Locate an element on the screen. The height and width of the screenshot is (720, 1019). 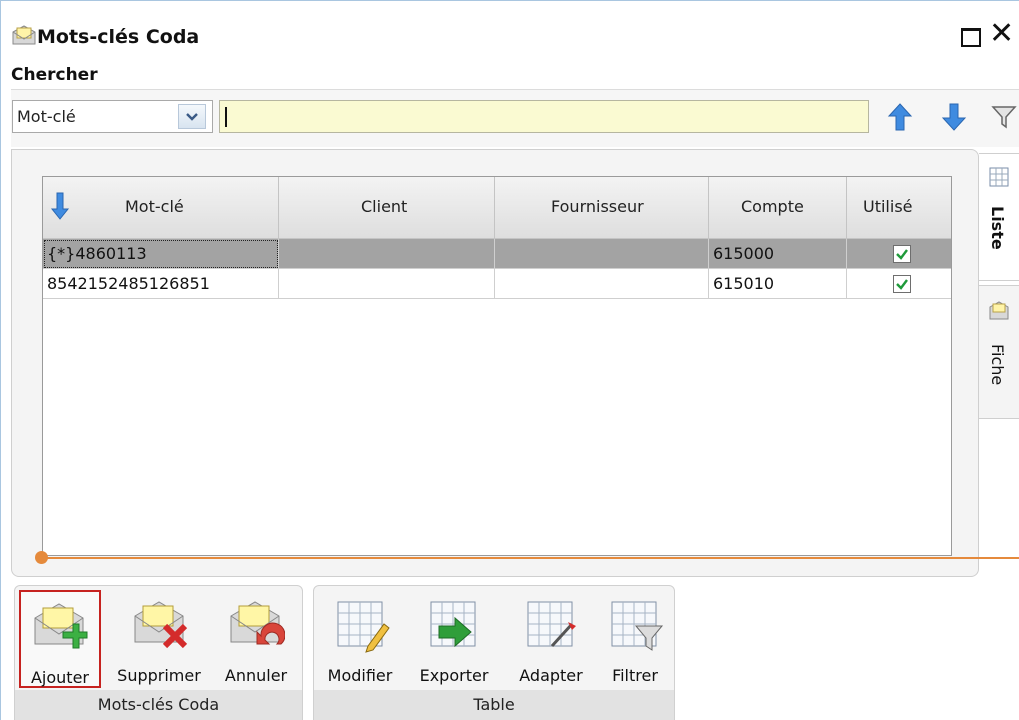
column-header-utilise: Utilisé is located at coordinates (899, 208).